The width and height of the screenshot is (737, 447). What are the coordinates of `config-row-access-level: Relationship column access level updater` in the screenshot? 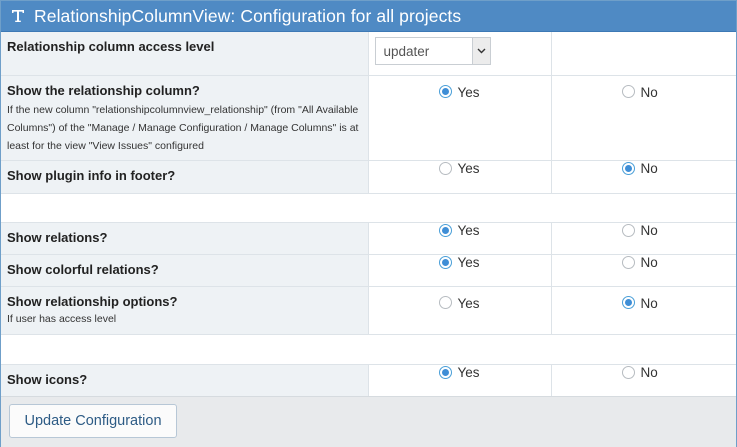 It's located at (368, 54).